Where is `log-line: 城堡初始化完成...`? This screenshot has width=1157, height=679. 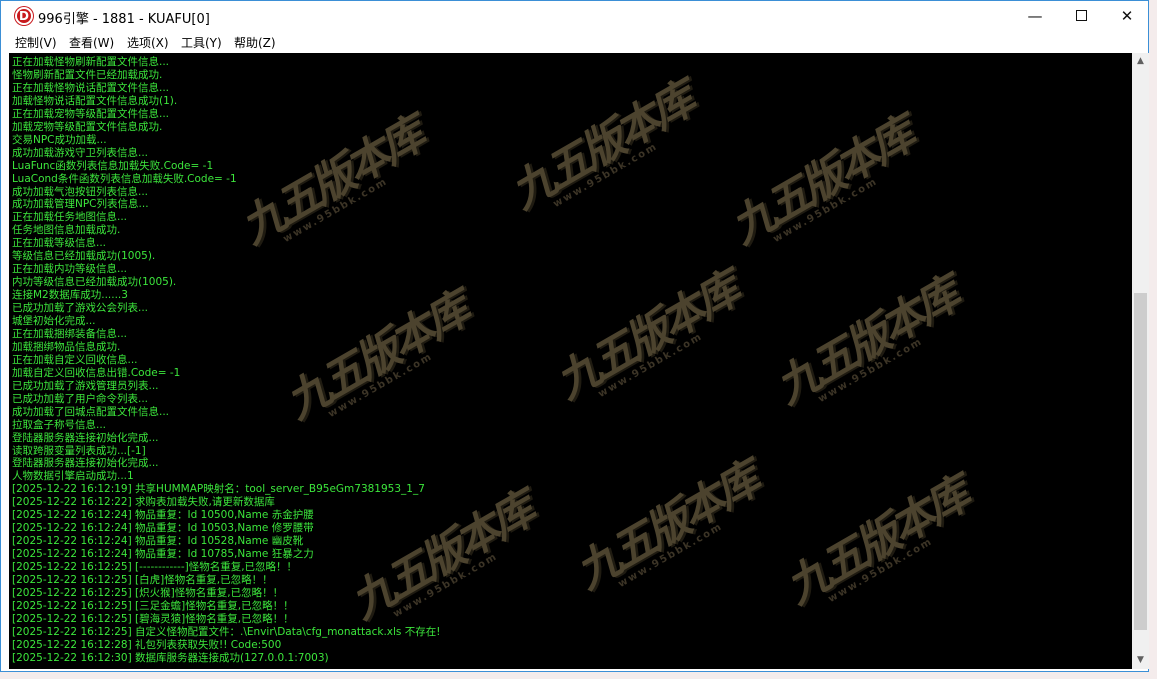
log-line: 城堡初始化完成... is located at coordinates (54, 321).